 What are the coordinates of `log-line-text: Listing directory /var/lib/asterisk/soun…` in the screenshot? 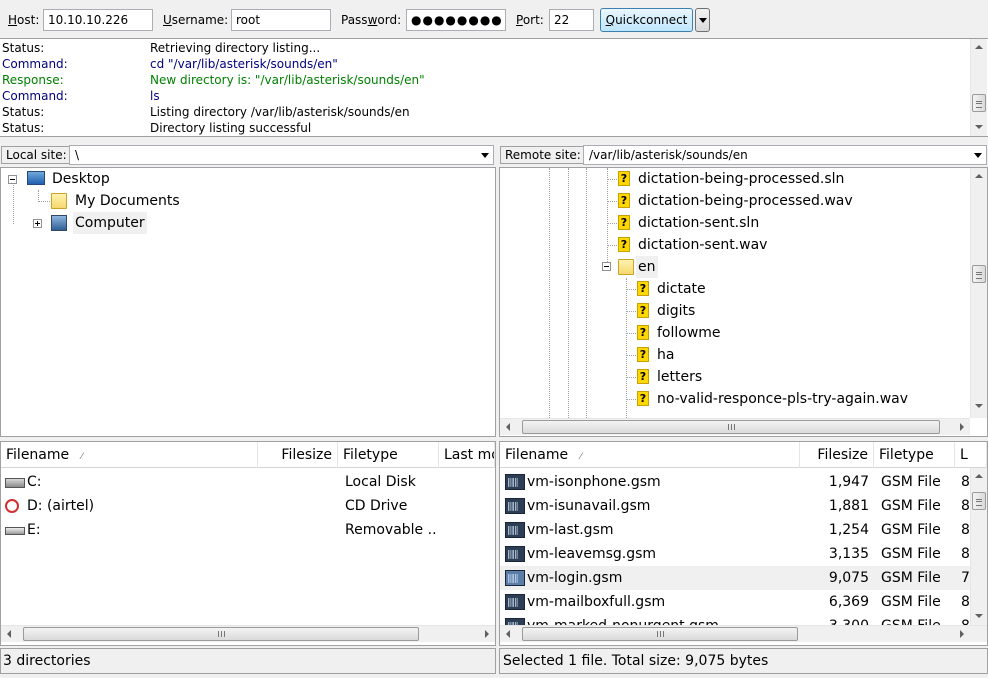 It's located at (280, 112).